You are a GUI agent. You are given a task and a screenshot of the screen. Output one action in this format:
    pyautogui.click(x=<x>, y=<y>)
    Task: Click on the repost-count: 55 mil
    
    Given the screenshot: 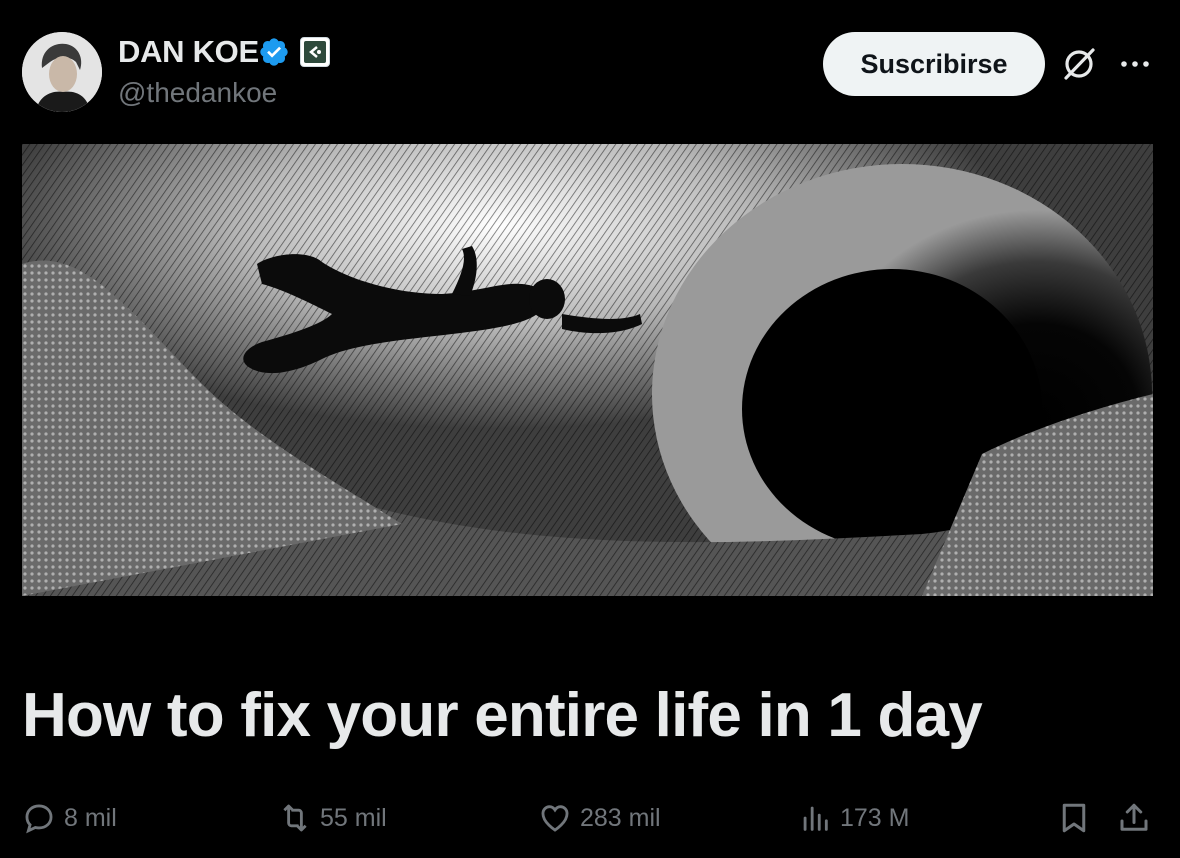 What is the action you would take?
    pyautogui.click(x=353, y=817)
    